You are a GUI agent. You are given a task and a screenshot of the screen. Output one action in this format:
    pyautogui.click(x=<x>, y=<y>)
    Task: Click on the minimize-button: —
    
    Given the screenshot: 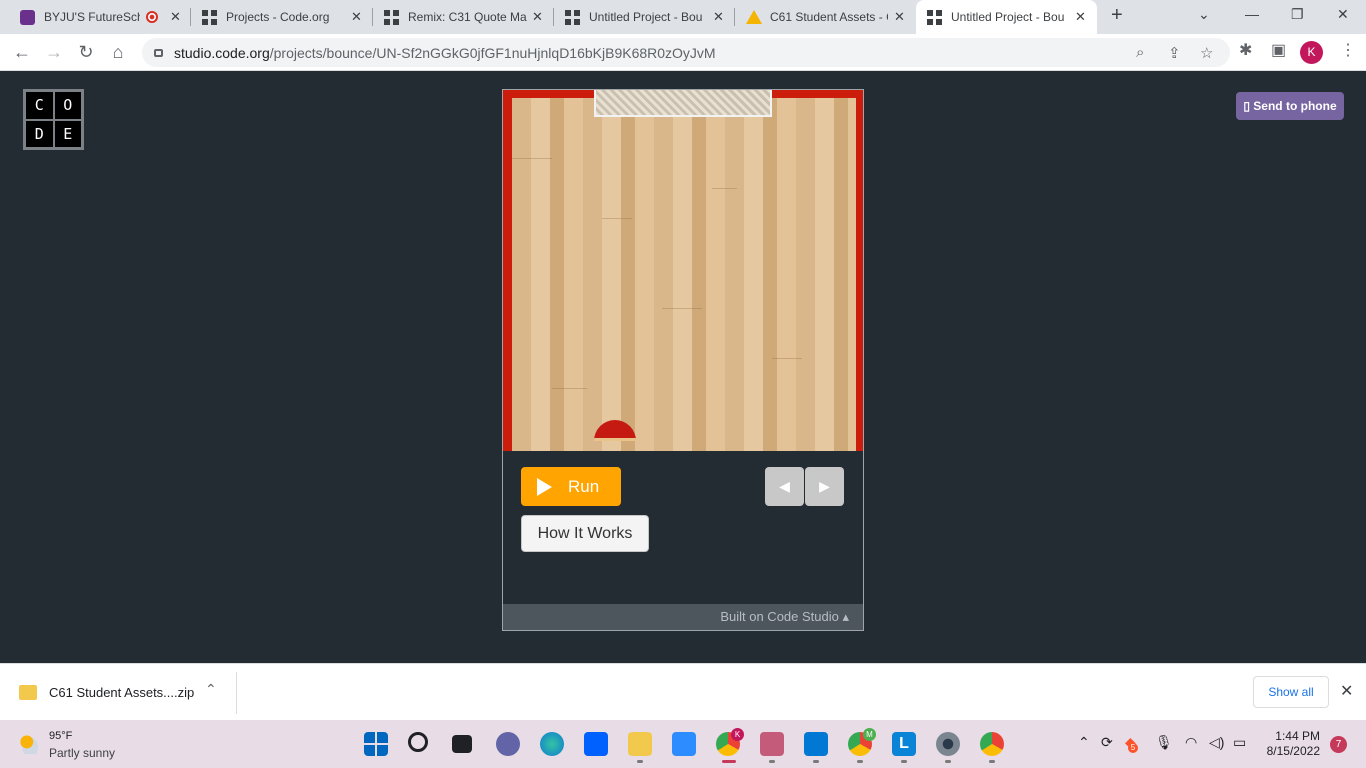 What is the action you would take?
    pyautogui.click(x=1252, y=14)
    